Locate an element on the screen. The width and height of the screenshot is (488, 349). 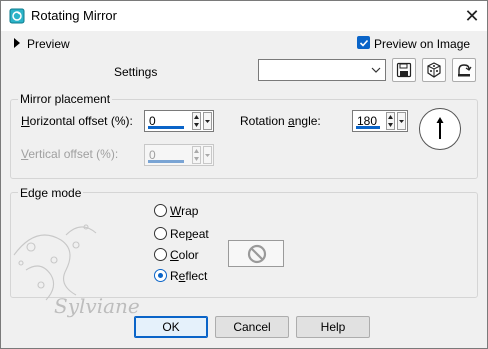
help-button: Help is located at coordinates (333, 327).